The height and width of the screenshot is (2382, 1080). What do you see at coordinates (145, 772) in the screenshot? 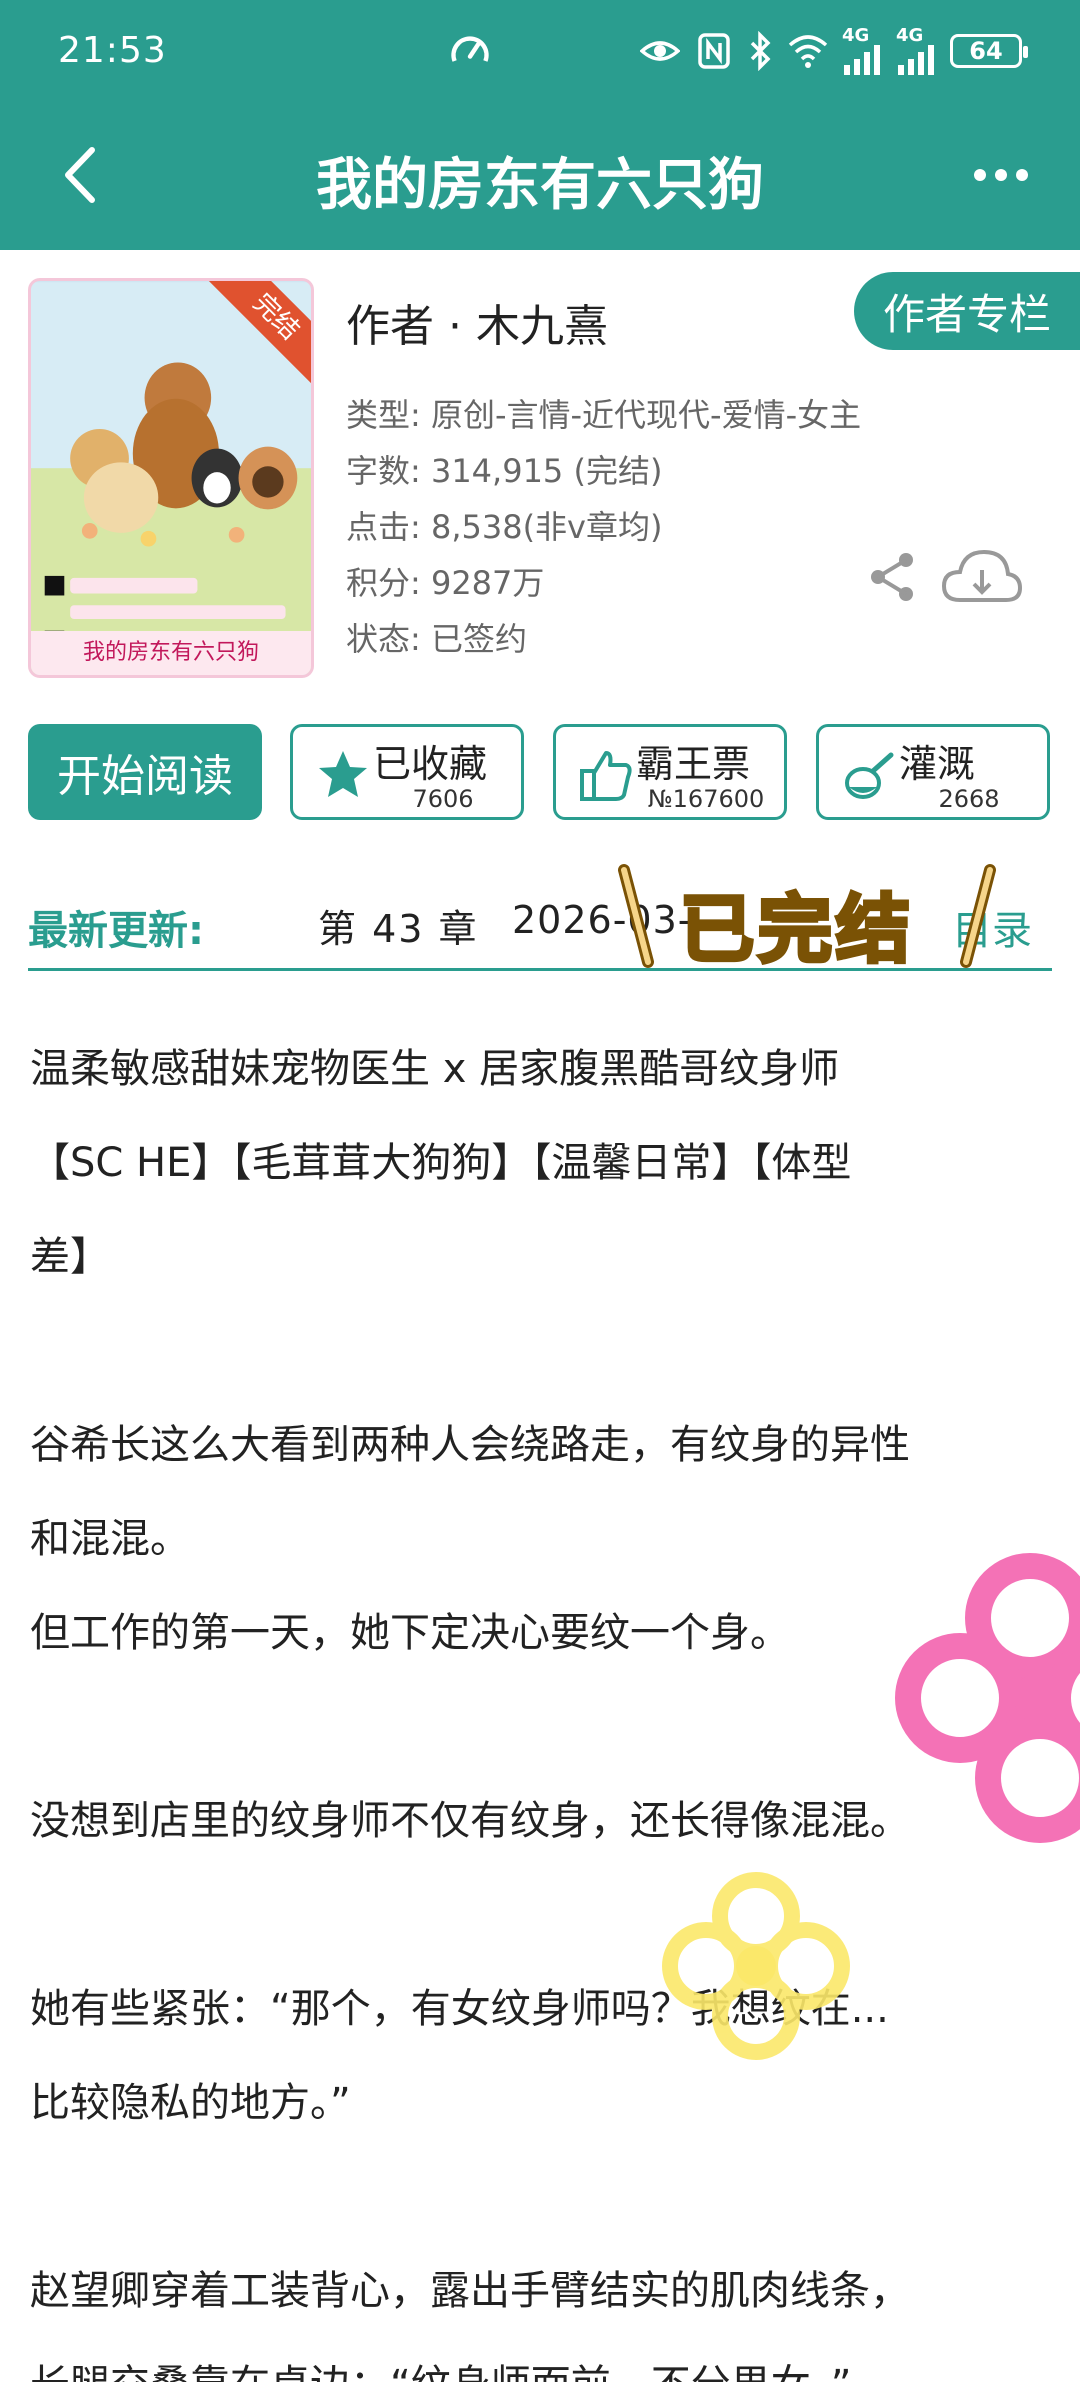
I see `start-reading-button: 开始阅读` at bounding box center [145, 772].